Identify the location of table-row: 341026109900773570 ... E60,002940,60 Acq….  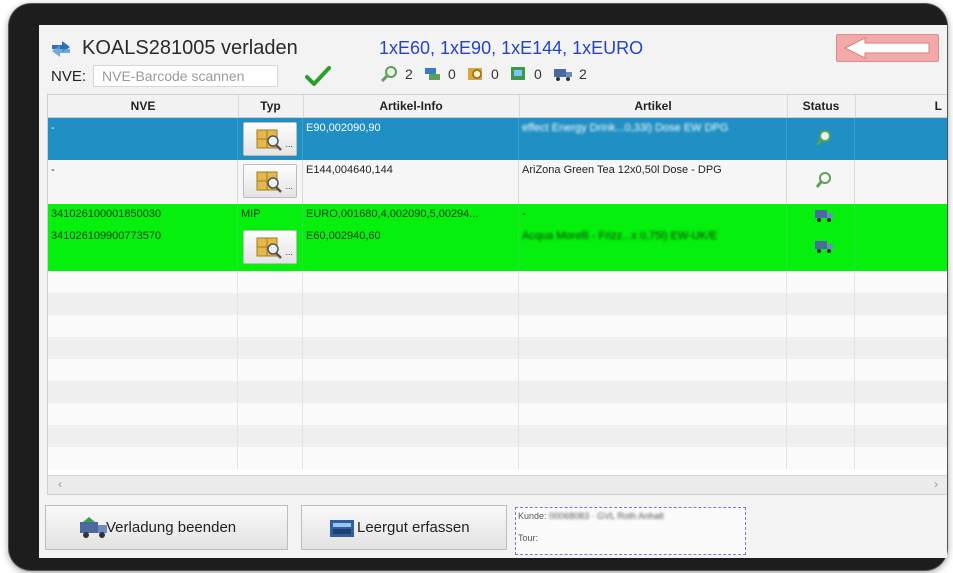
(497, 248).